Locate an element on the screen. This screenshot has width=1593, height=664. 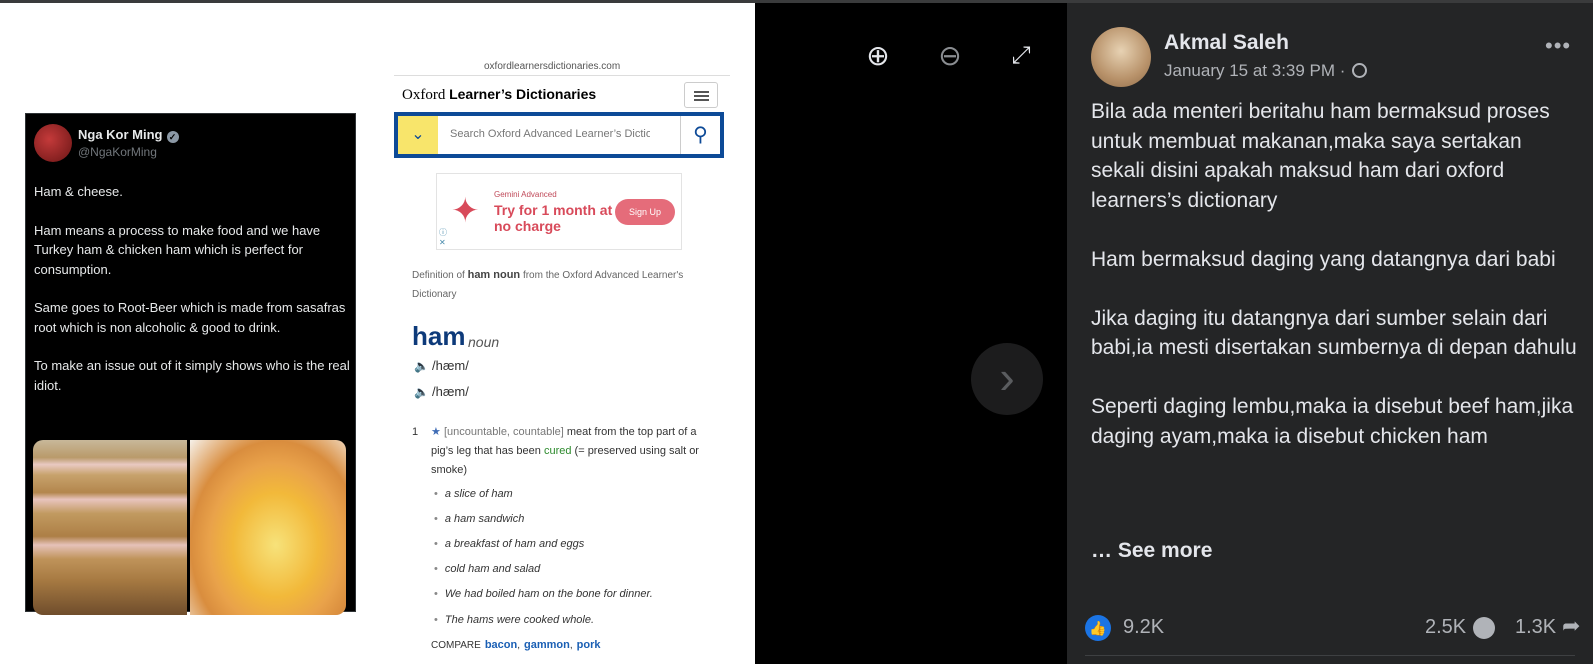
verified-icon: ✓ is located at coordinates (172, 137).